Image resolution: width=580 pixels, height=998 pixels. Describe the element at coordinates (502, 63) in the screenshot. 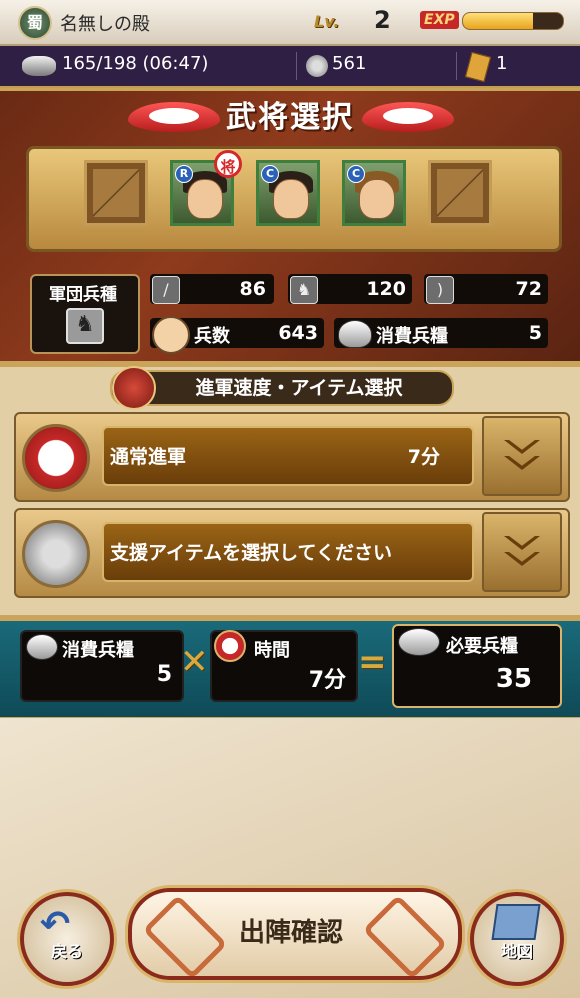

I see `ticket-value: 1` at that location.